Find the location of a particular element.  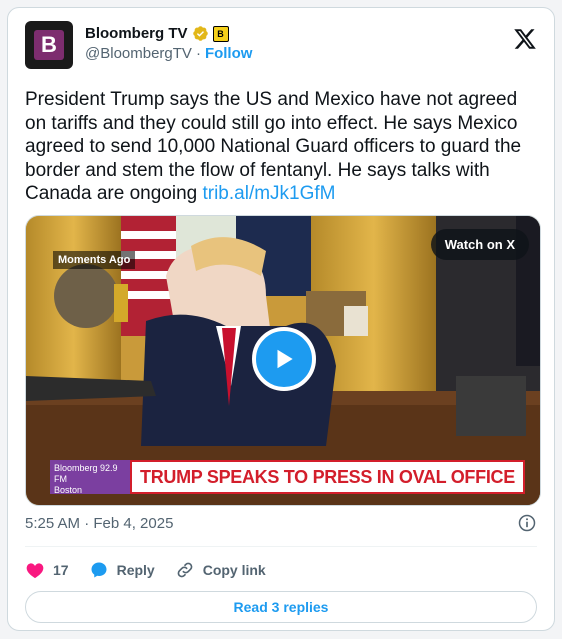

channel-label-line2: Boston is located at coordinates (68, 490).